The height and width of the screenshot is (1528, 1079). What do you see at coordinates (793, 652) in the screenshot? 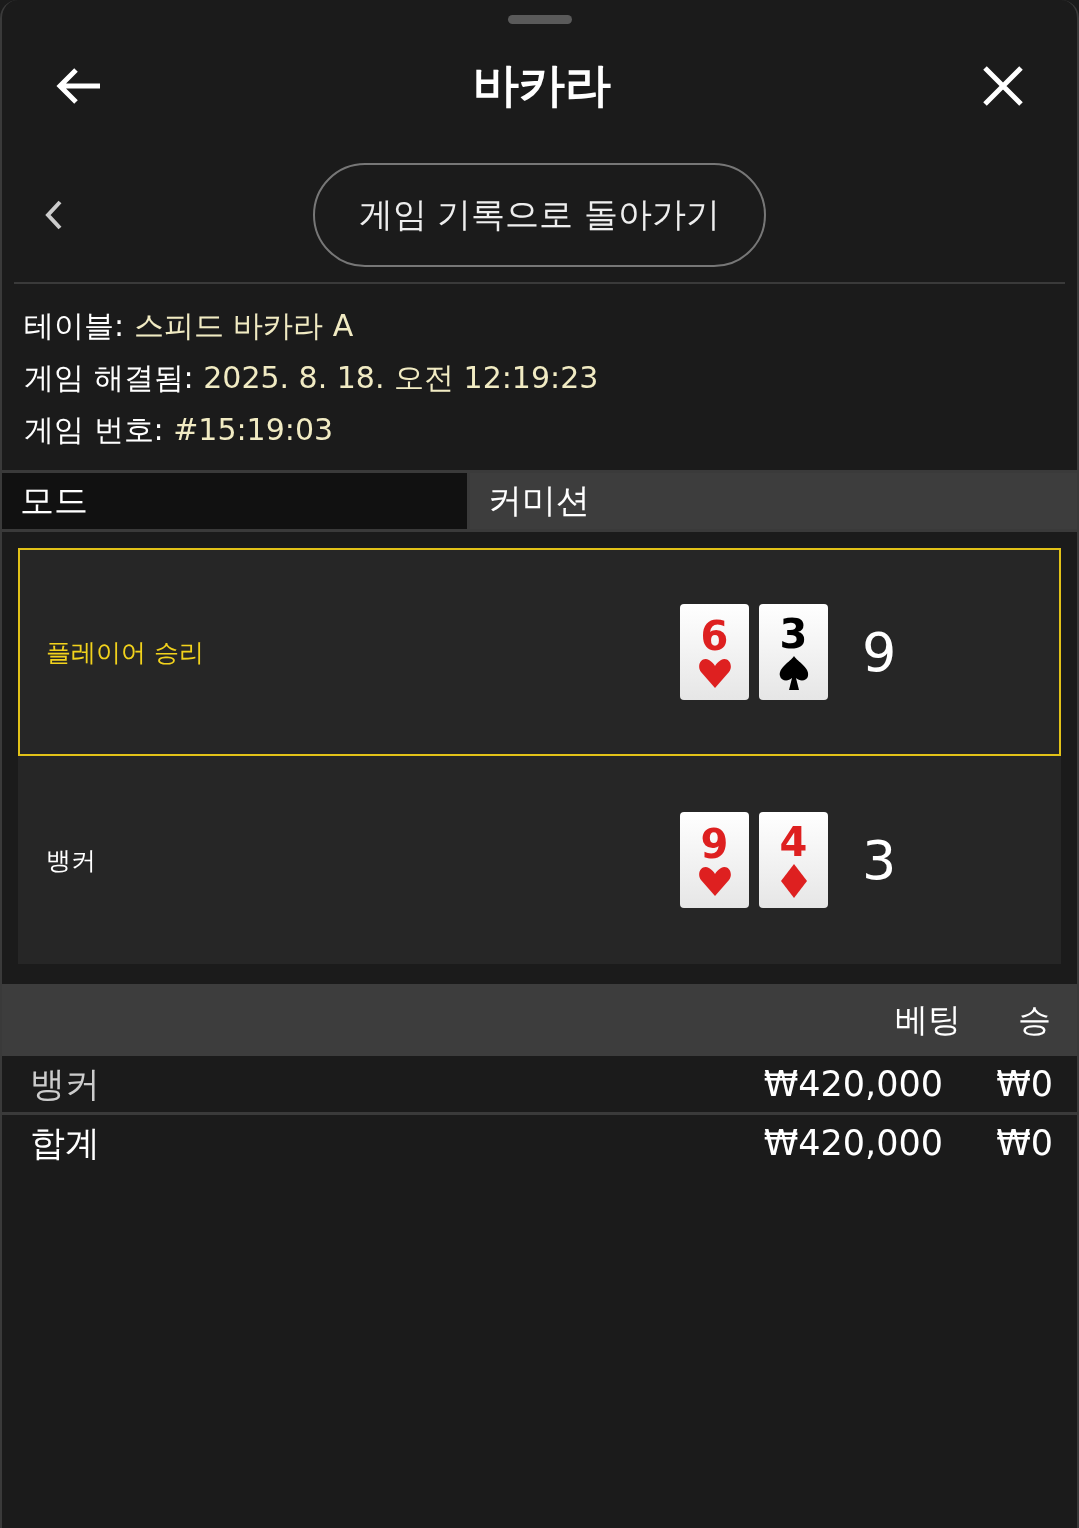
I see `playing-card: 3` at bounding box center [793, 652].